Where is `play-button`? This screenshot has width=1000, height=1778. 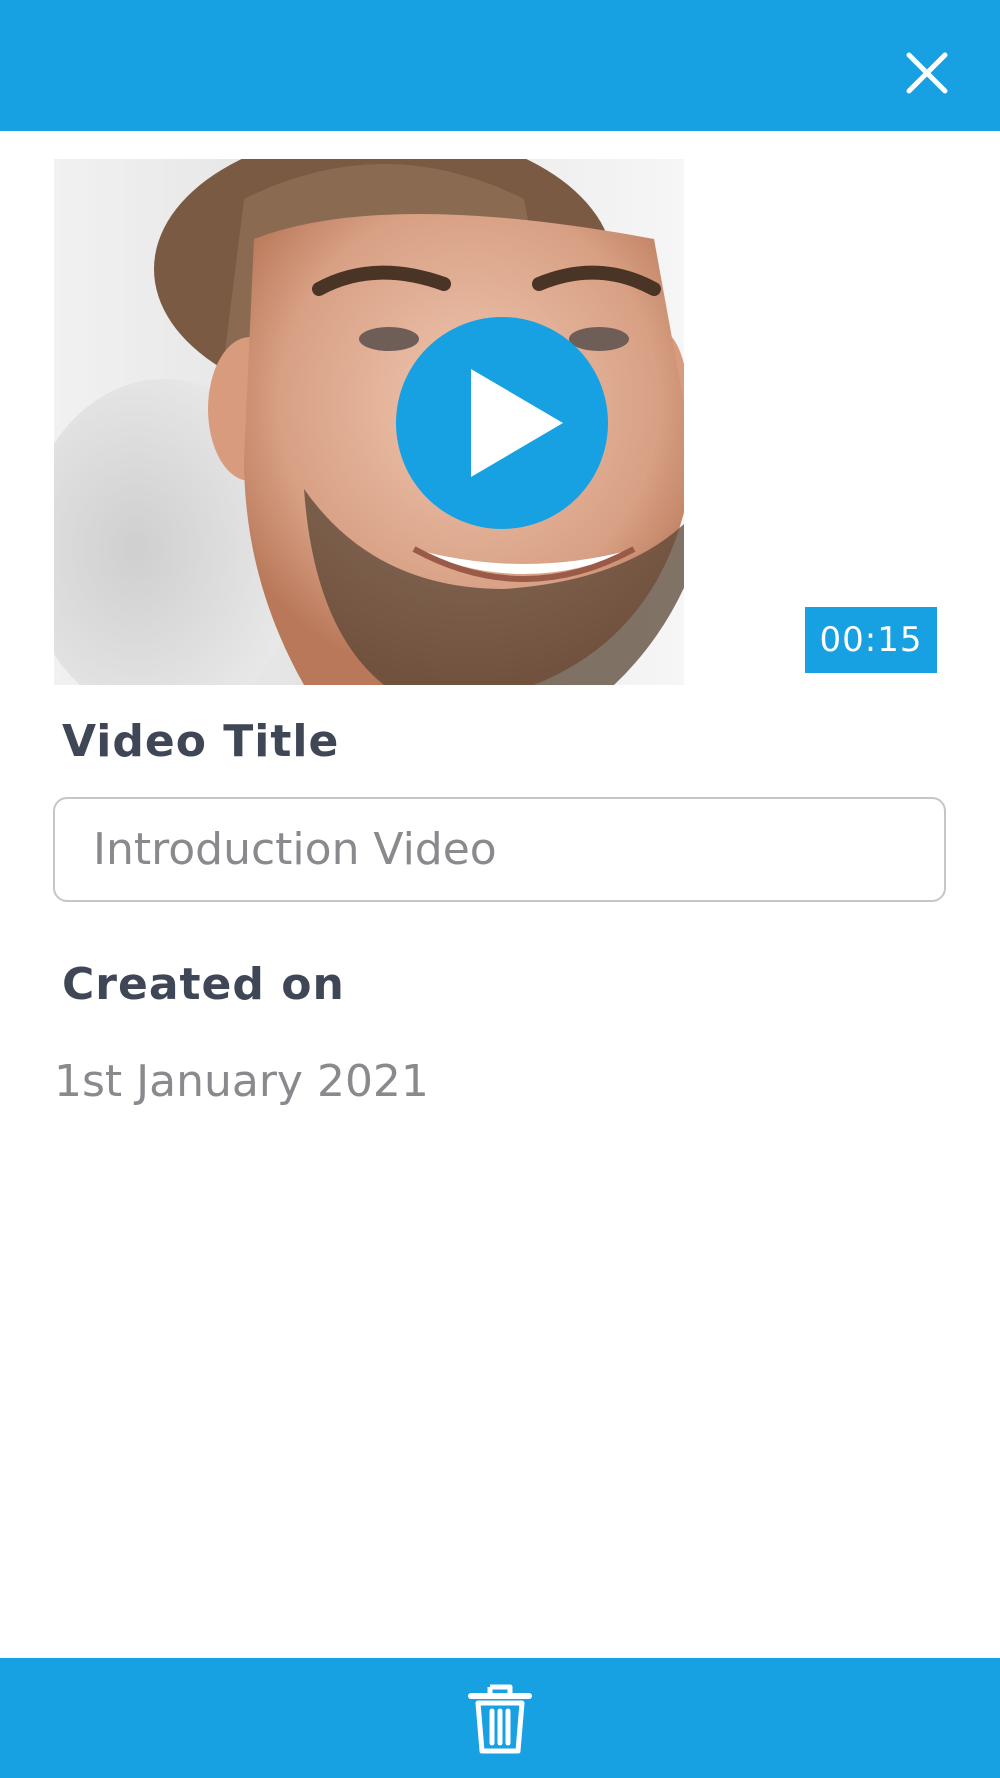 play-button is located at coordinates (502, 423).